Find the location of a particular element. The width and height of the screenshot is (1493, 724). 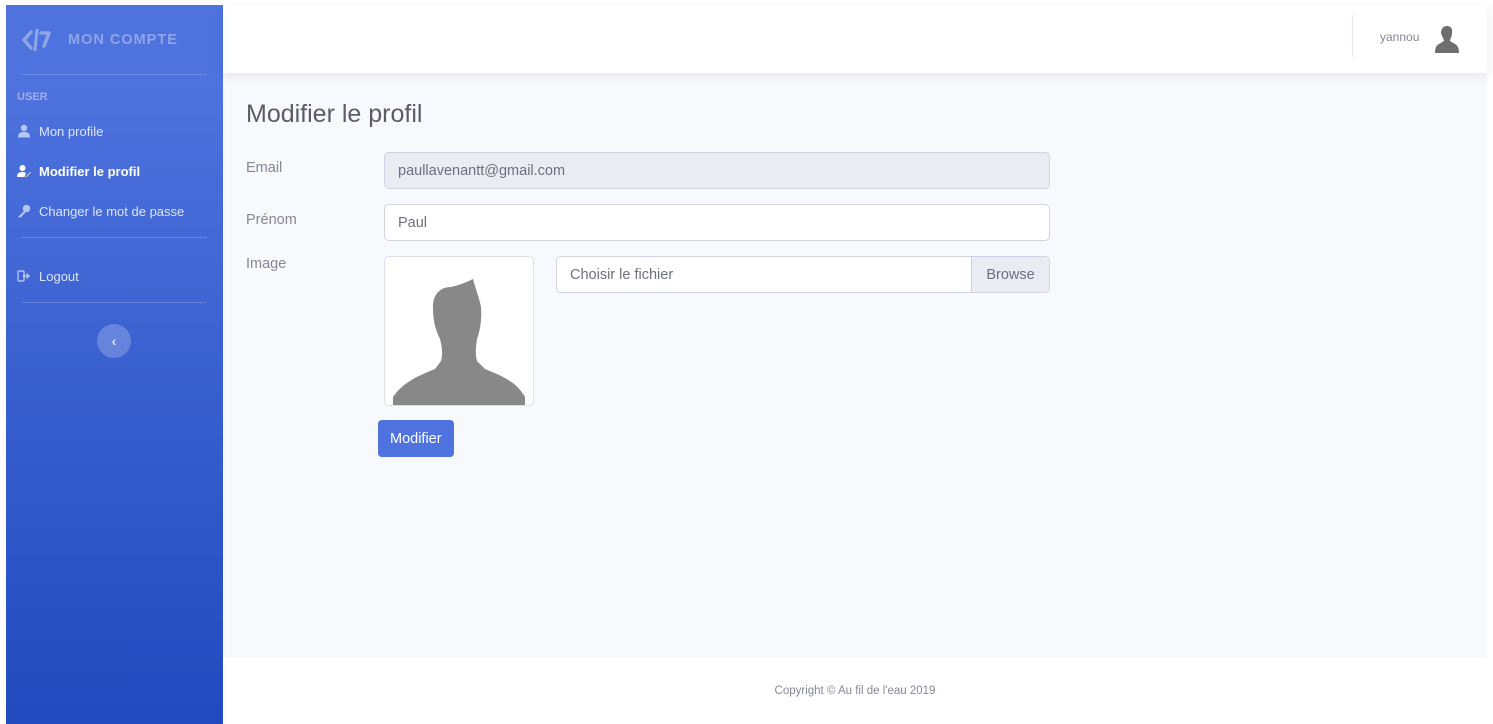

file-input: Choisir le fichier Browse is located at coordinates (803, 274).